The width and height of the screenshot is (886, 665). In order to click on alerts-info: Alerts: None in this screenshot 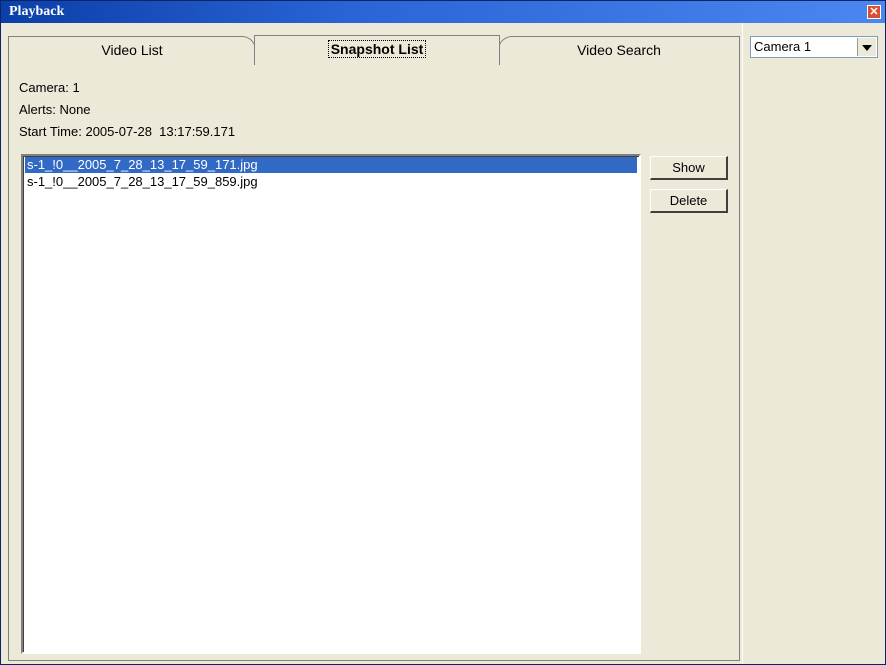, I will do `click(55, 109)`.